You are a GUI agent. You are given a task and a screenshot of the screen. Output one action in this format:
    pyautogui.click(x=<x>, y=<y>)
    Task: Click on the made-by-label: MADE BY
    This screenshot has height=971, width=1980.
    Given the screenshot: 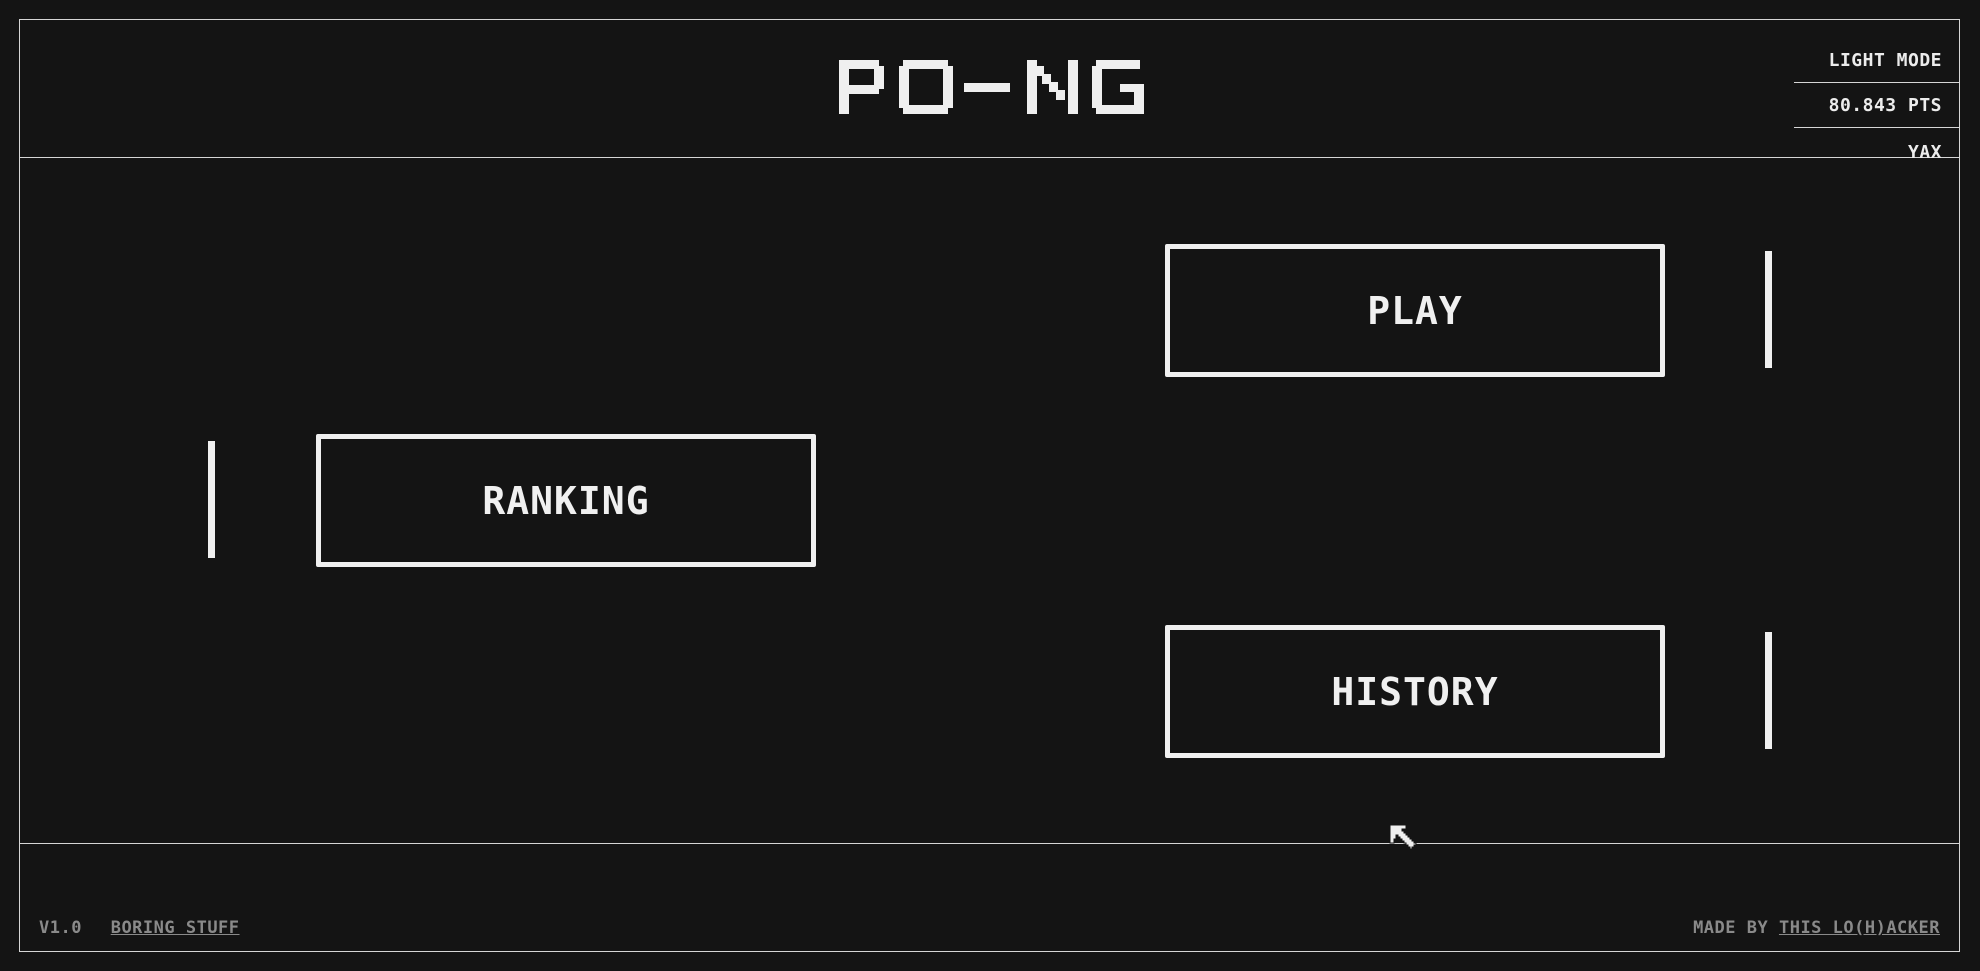 What is the action you would take?
    pyautogui.click(x=1731, y=928)
    